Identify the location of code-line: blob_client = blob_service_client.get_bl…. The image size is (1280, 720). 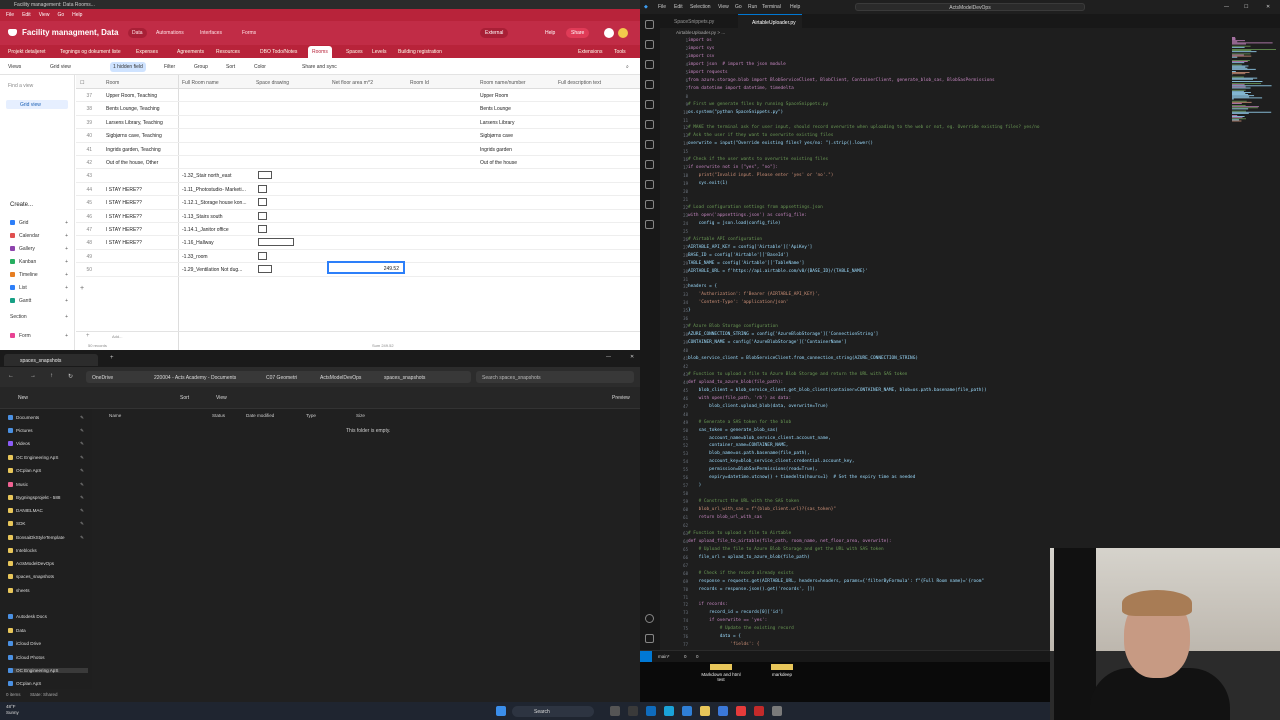
(968, 391).